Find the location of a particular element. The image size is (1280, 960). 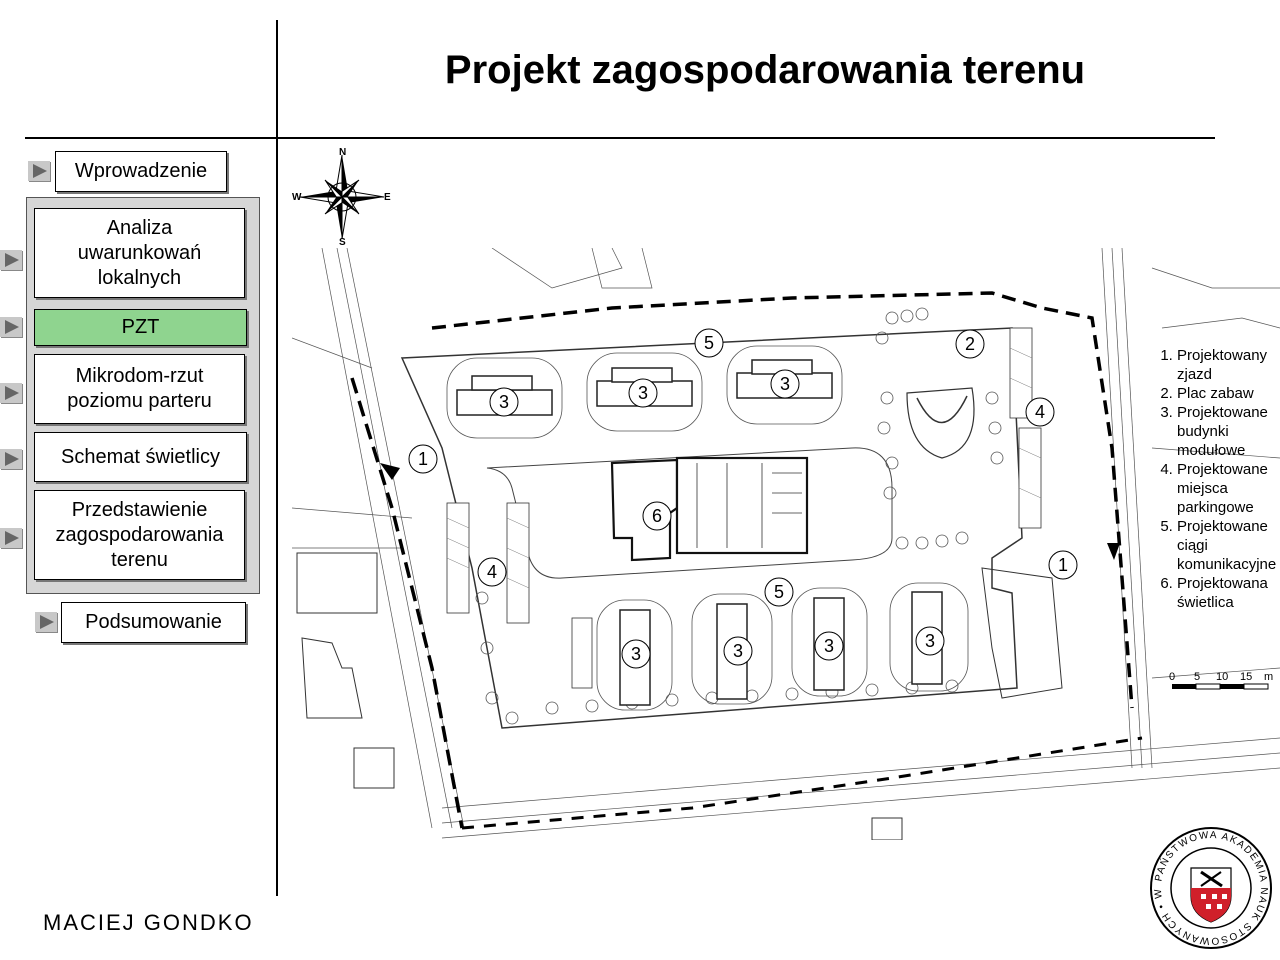

scale-label-m: m is located at coordinates (1268, 677).